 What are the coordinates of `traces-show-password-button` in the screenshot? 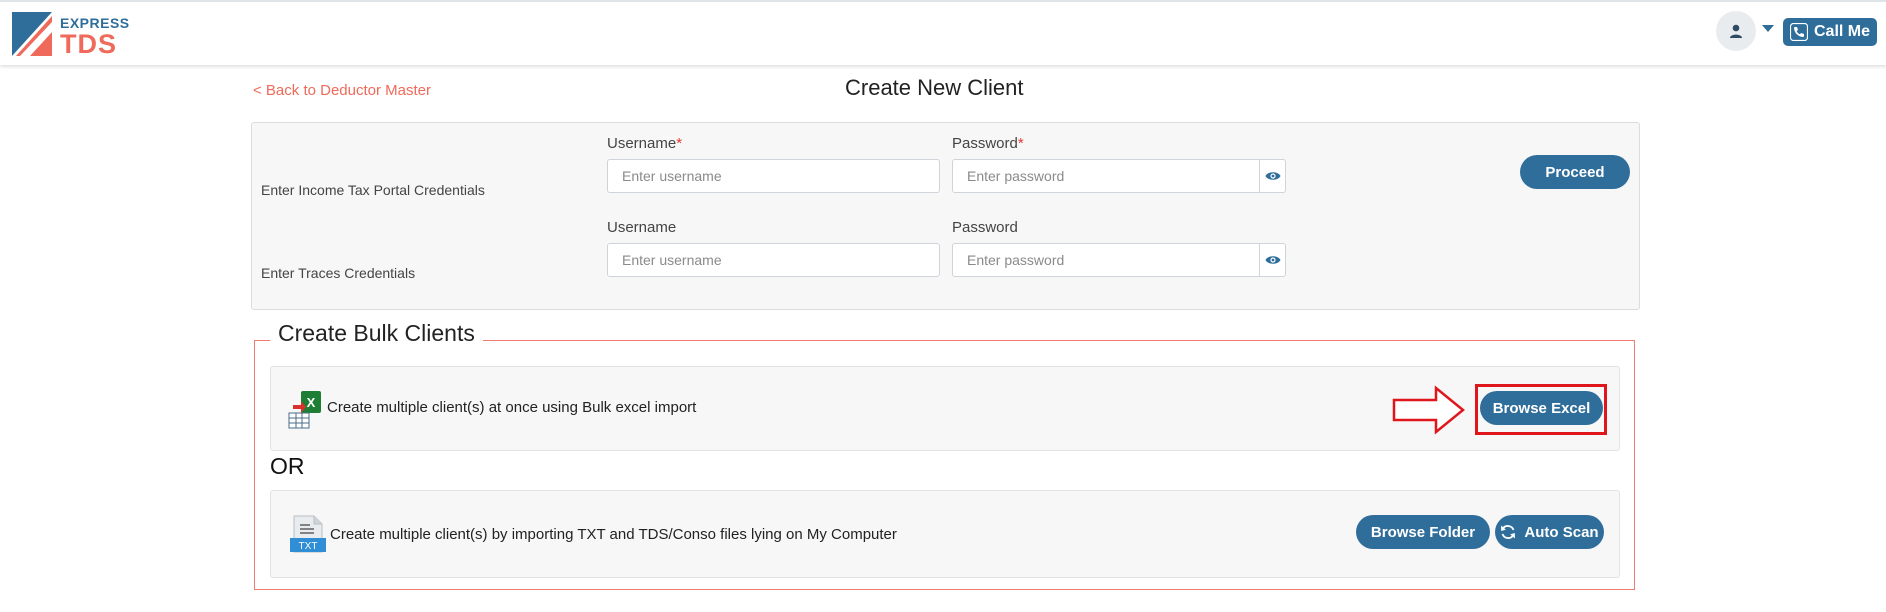 It's located at (1272, 260).